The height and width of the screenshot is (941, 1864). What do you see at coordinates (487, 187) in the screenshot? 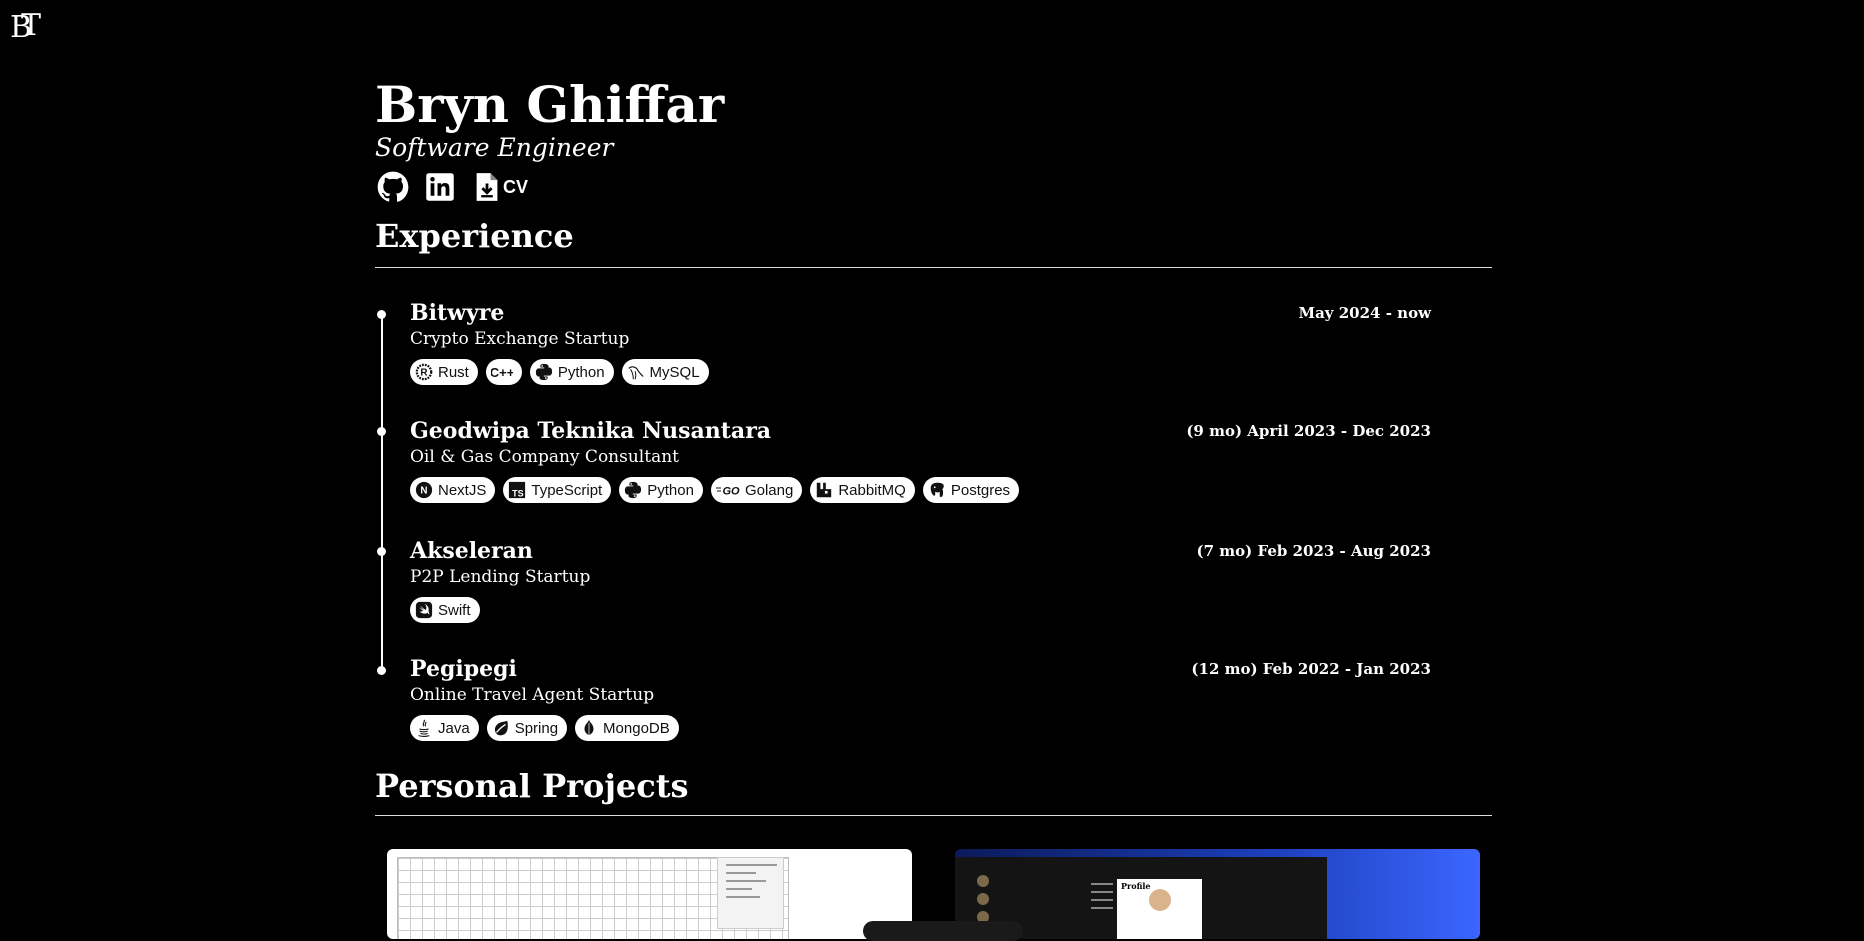
I see `file-download-icon` at bounding box center [487, 187].